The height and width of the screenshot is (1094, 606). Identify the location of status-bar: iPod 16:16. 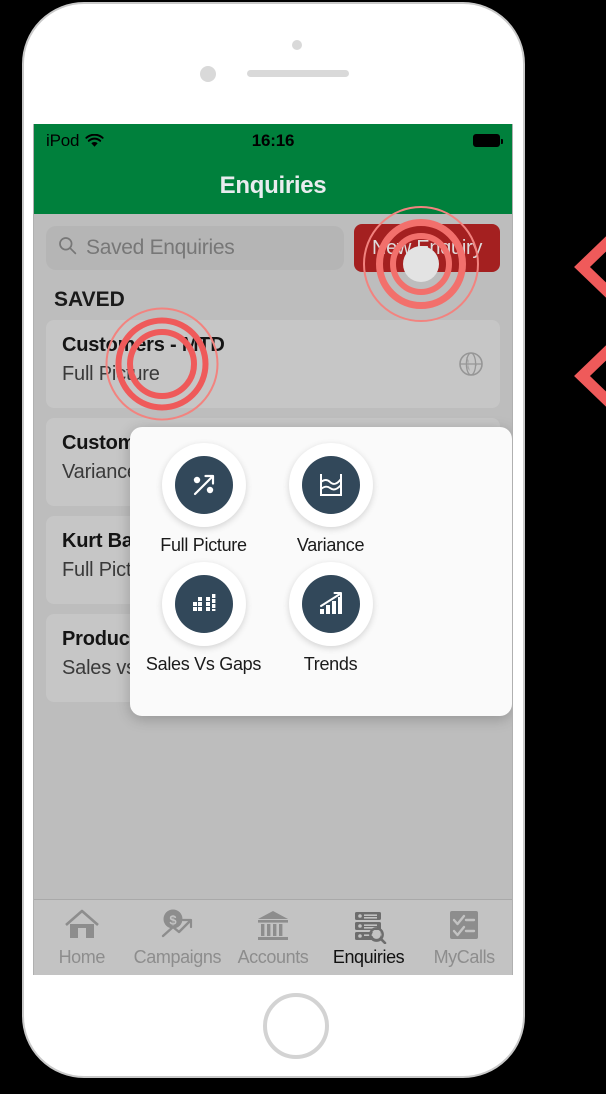
(273, 140).